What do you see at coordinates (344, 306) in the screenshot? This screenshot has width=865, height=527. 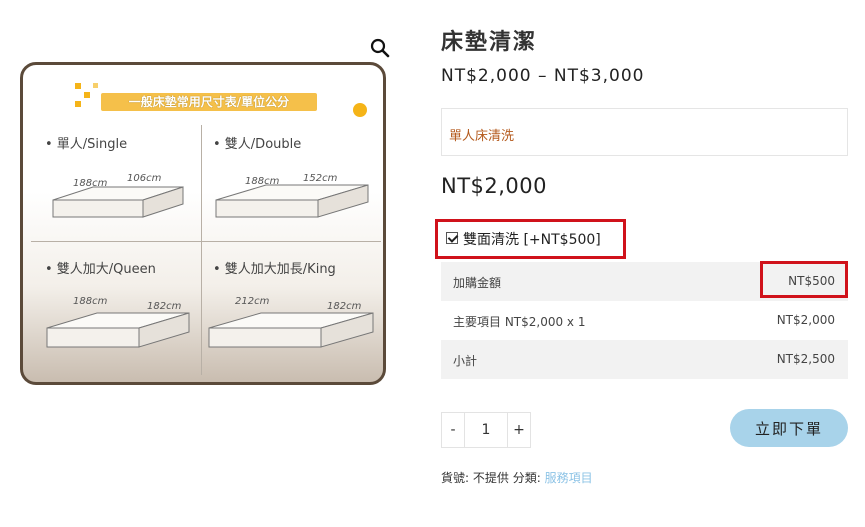 I see `dim-king-width: 182cm` at bounding box center [344, 306].